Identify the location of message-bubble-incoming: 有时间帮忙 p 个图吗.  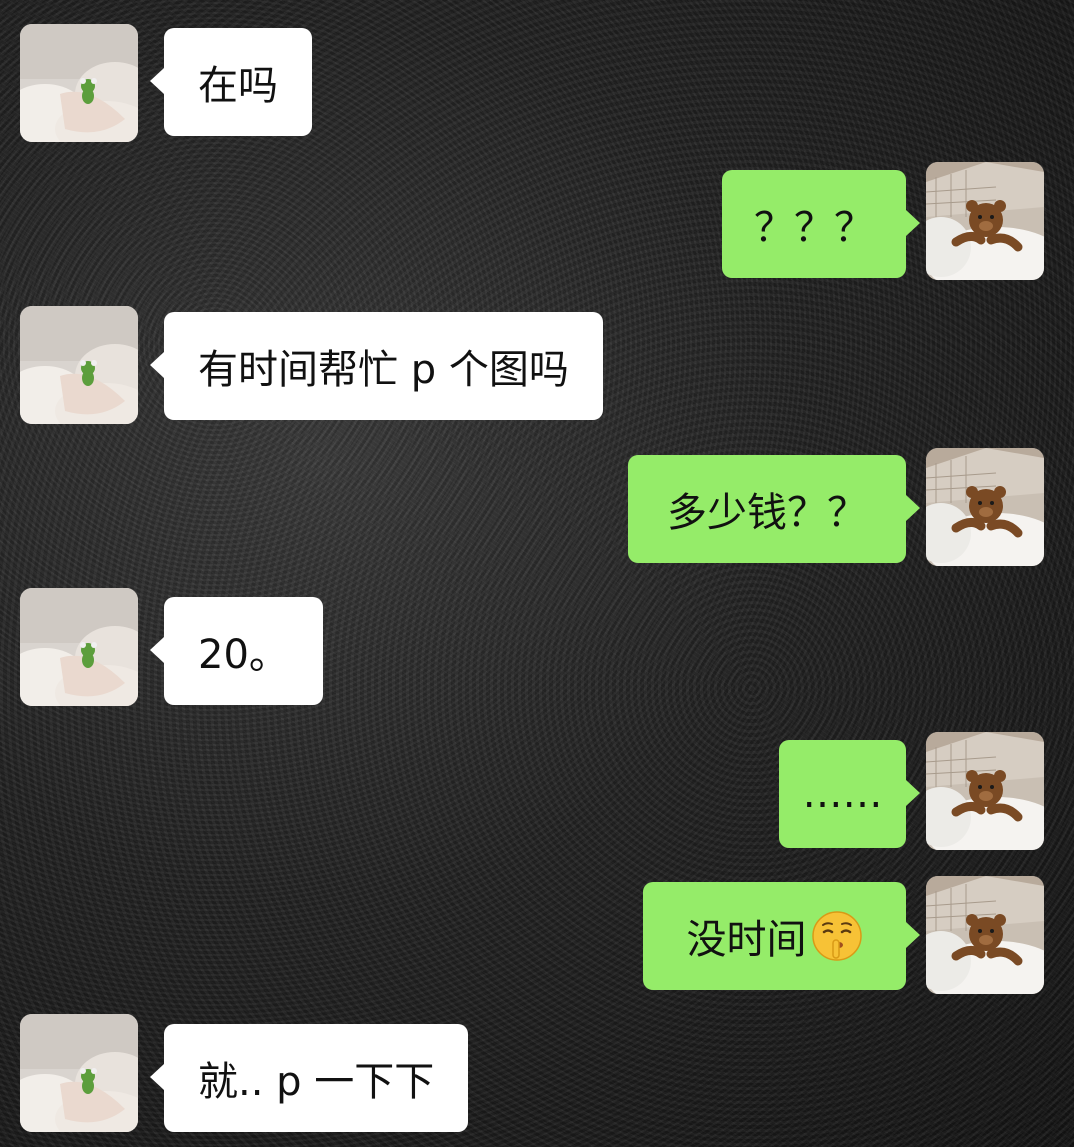
(376, 366).